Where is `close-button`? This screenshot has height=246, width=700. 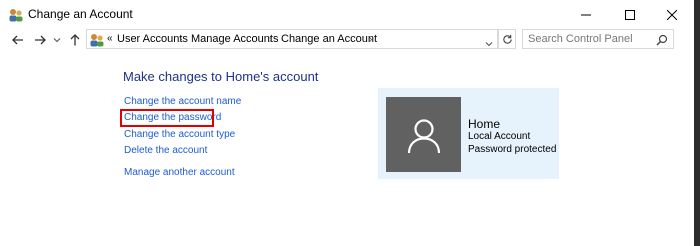
close-button is located at coordinates (672, 14).